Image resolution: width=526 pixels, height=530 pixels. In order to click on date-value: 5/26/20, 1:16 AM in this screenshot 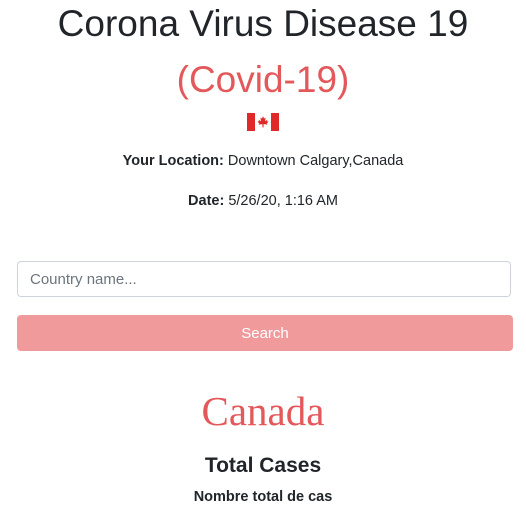, I will do `click(281, 201)`.